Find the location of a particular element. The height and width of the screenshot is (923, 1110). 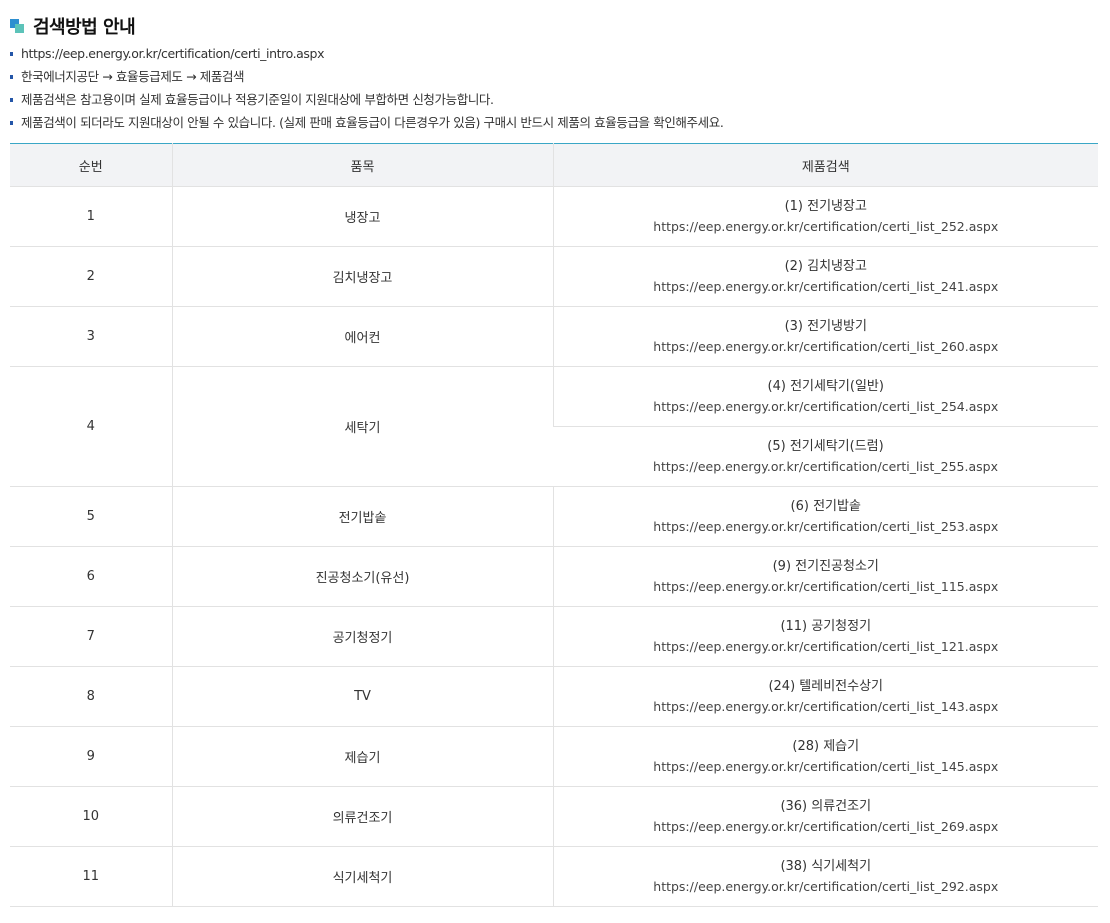

search-label: (5) 전기세탁기(드럼) is located at coordinates (825, 446).